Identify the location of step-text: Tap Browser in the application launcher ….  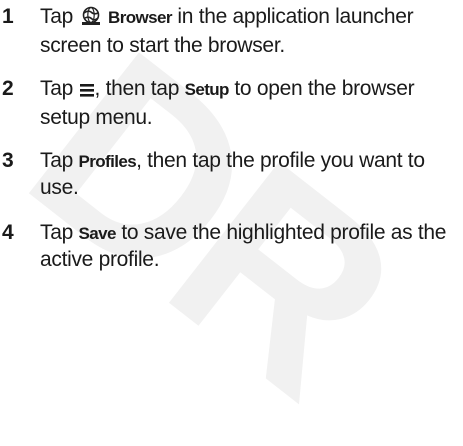
(227, 31).